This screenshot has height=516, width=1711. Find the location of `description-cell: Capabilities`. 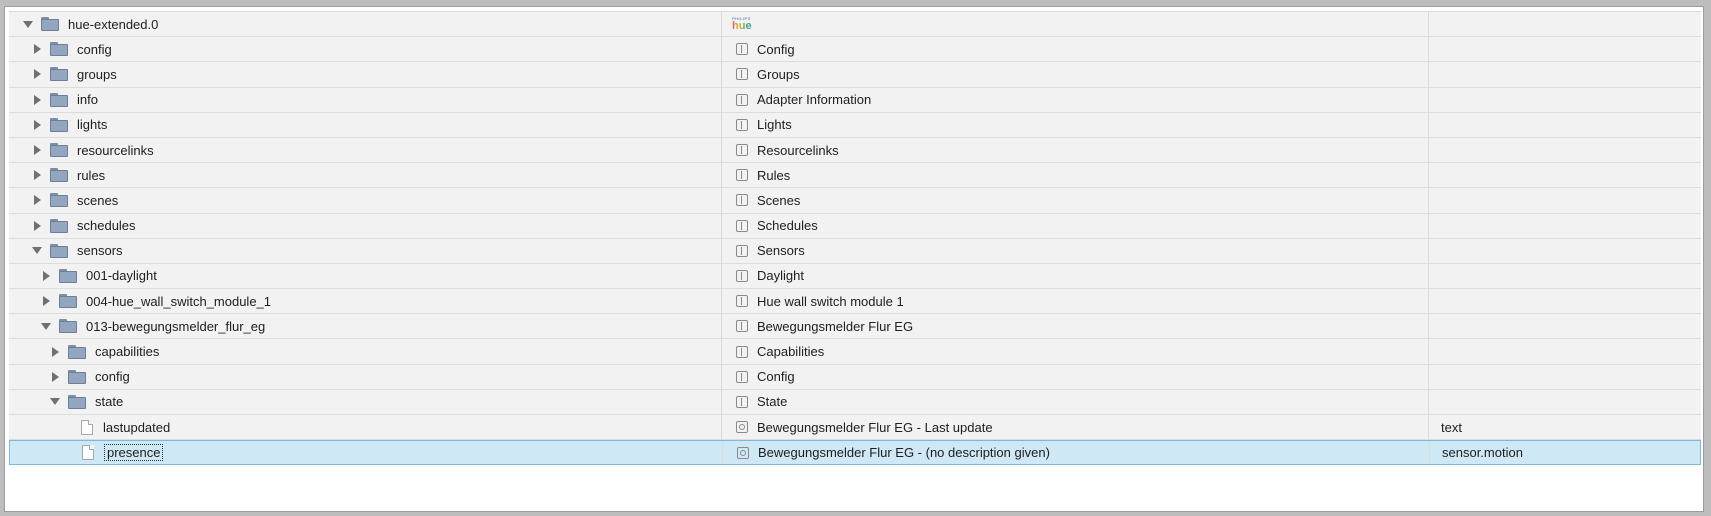

description-cell: Capabilities is located at coordinates (1075, 351).